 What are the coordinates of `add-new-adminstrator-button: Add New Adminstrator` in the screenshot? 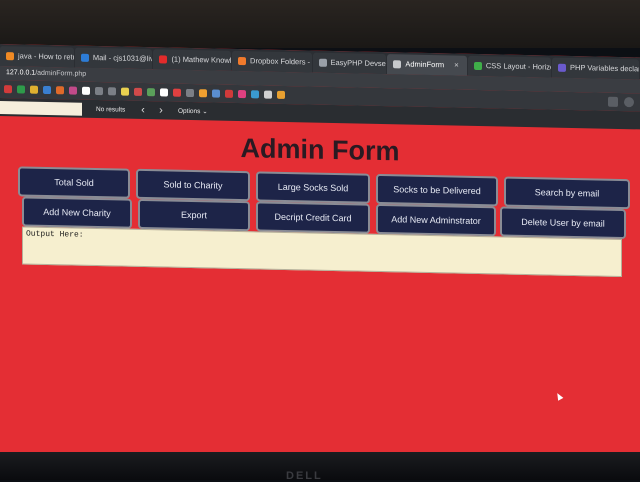 It's located at (436, 220).